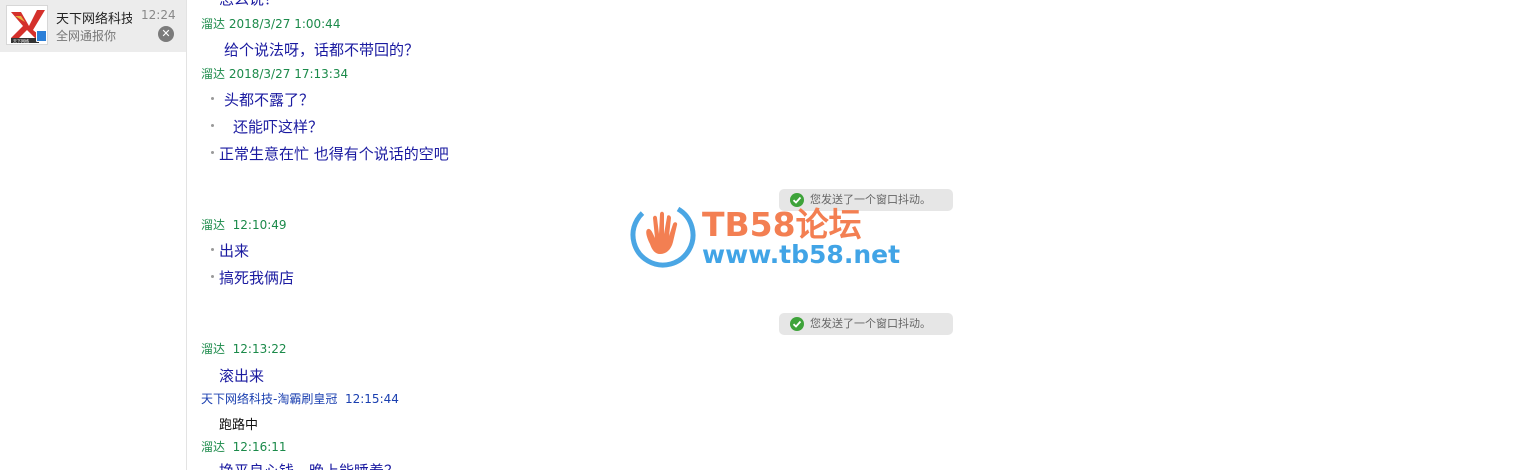 The width and height of the screenshot is (1513, 470). Describe the element at coordinates (309, 465) in the screenshot. I see `message-text: 挣平良心钱，晚上能睡着？` at that location.